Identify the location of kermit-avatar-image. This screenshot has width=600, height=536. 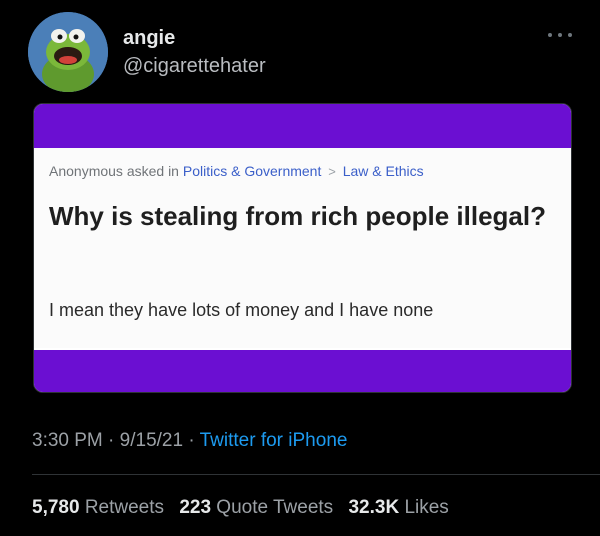
(68, 52).